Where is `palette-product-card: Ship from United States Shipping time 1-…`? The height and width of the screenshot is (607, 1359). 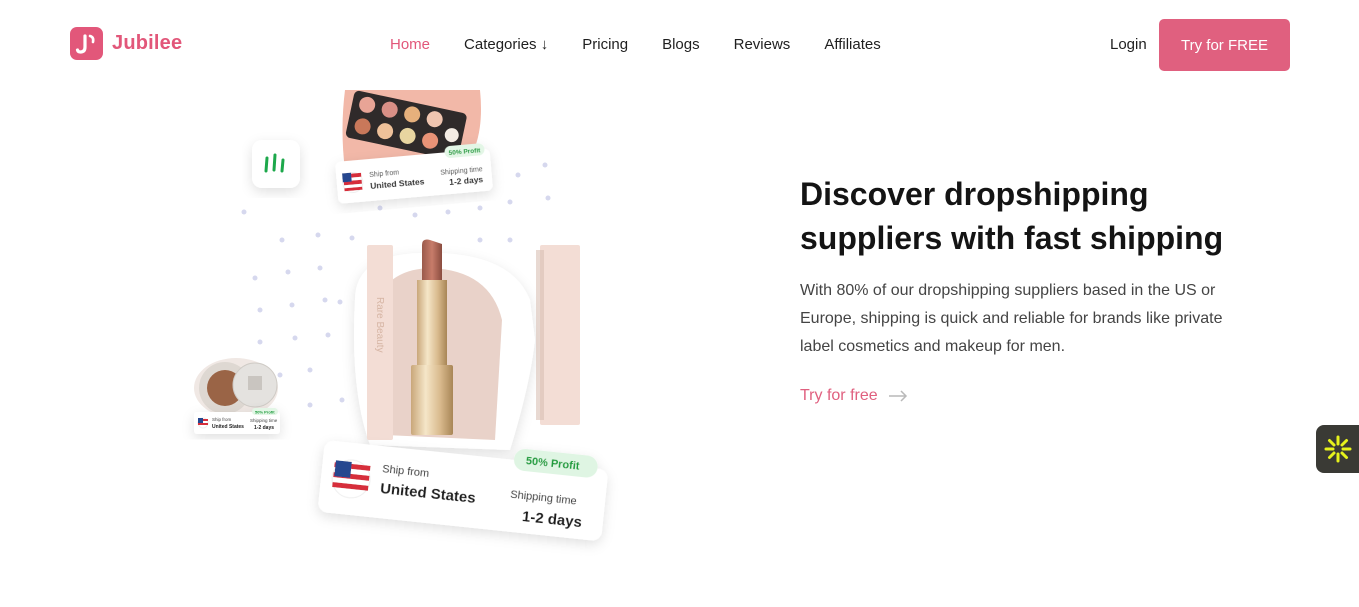 palette-product-card: Ship from United States Shipping time 1-… is located at coordinates (414, 147).